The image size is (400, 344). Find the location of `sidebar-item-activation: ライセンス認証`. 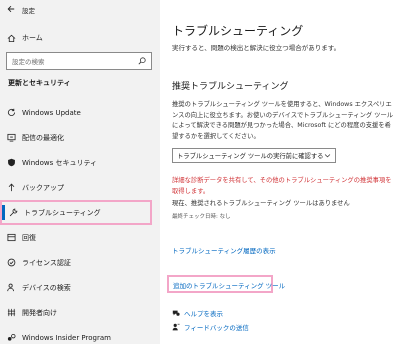

sidebar-item-activation: ライセンス認証 is located at coordinates (80, 262).